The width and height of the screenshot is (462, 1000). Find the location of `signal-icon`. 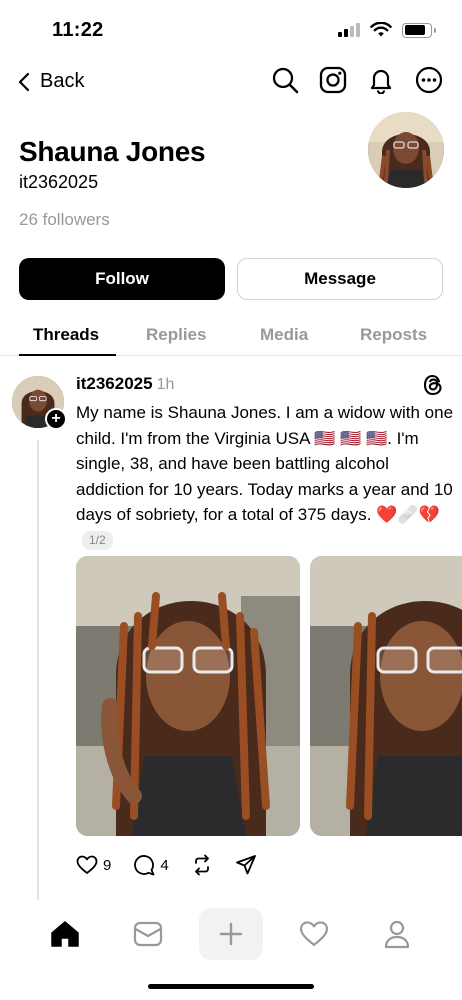

signal-icon is located at coordinates (349, 30).